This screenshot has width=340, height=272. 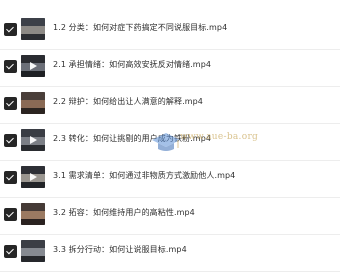 I want to click on lesson-title: 2.2 辩护：如何给出让人满意的解释.mp4, so click(x=128, y=102).